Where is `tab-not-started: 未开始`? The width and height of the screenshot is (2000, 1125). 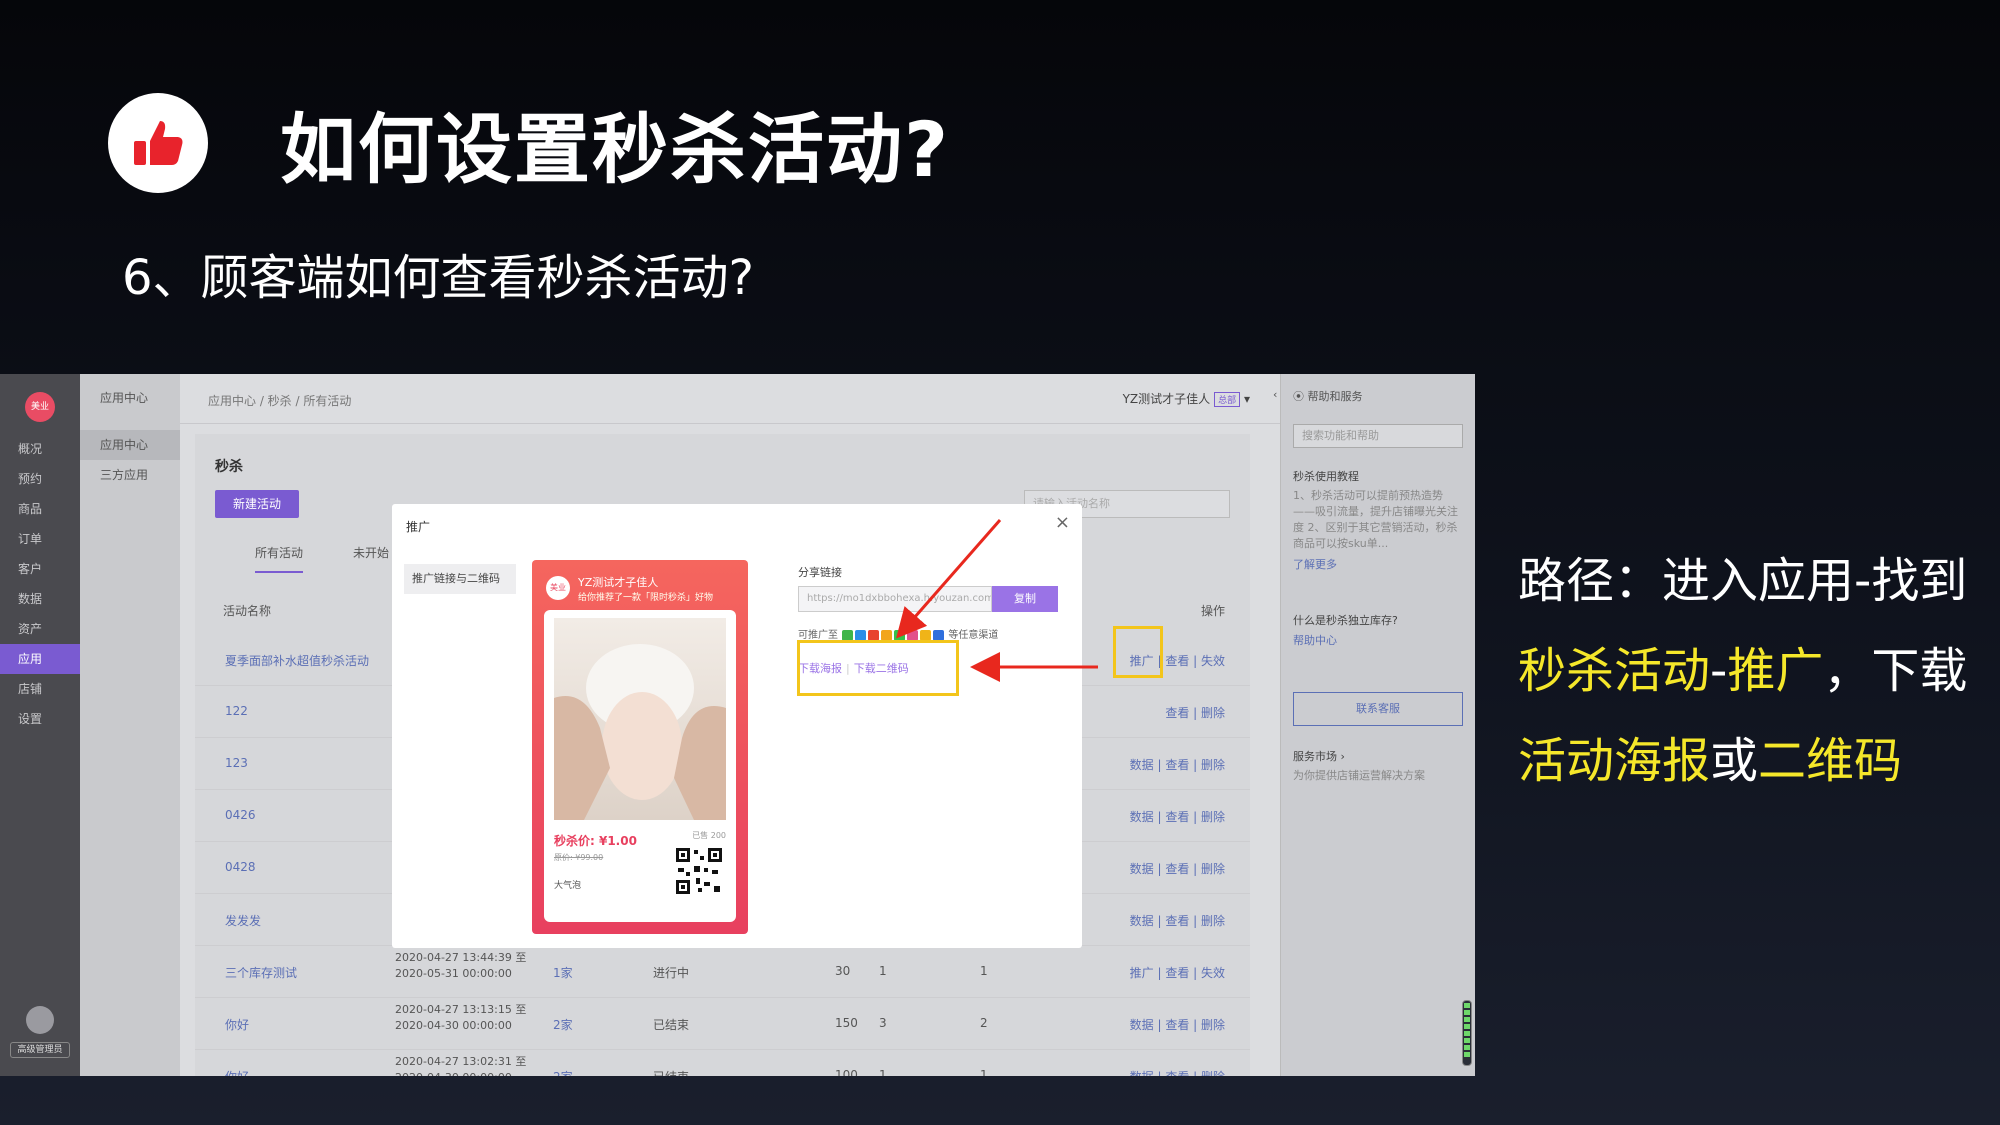 tab-not-started: 未开始 is located at coordinates (371, 557).